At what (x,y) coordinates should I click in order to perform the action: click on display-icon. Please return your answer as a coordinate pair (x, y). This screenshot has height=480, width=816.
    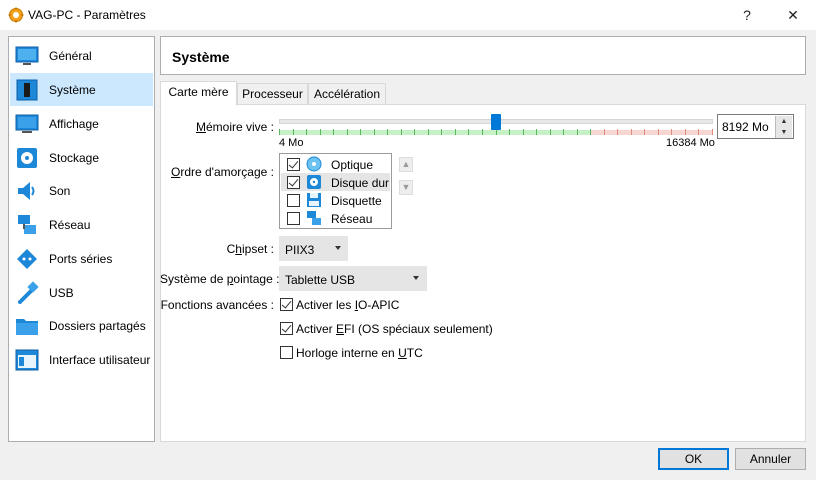
    Looking at the image, I should click on (27, 123).